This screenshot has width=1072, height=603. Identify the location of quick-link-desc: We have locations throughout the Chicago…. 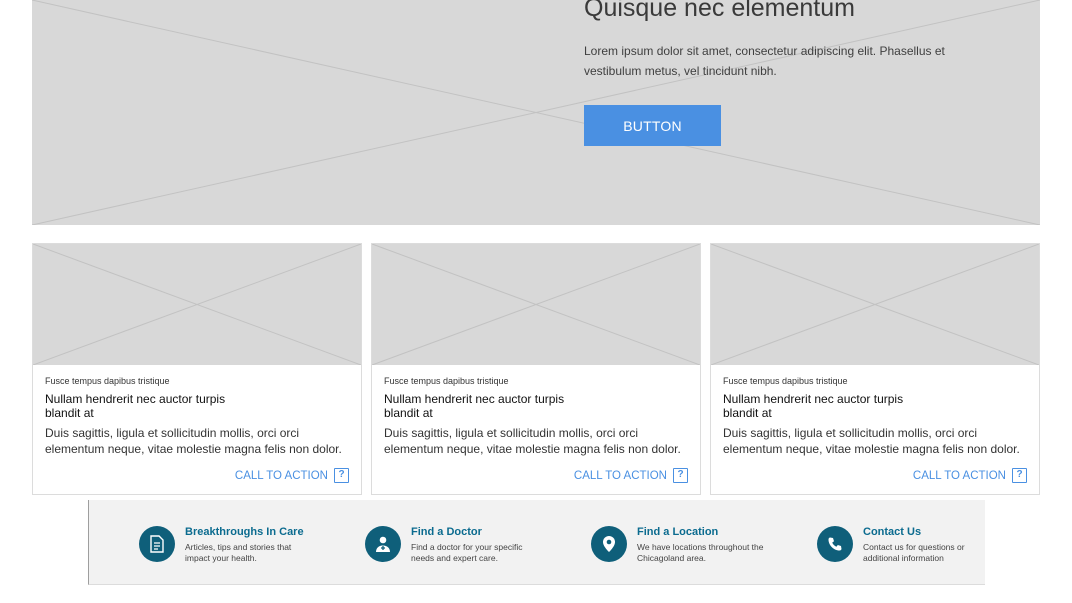
(700, 552).